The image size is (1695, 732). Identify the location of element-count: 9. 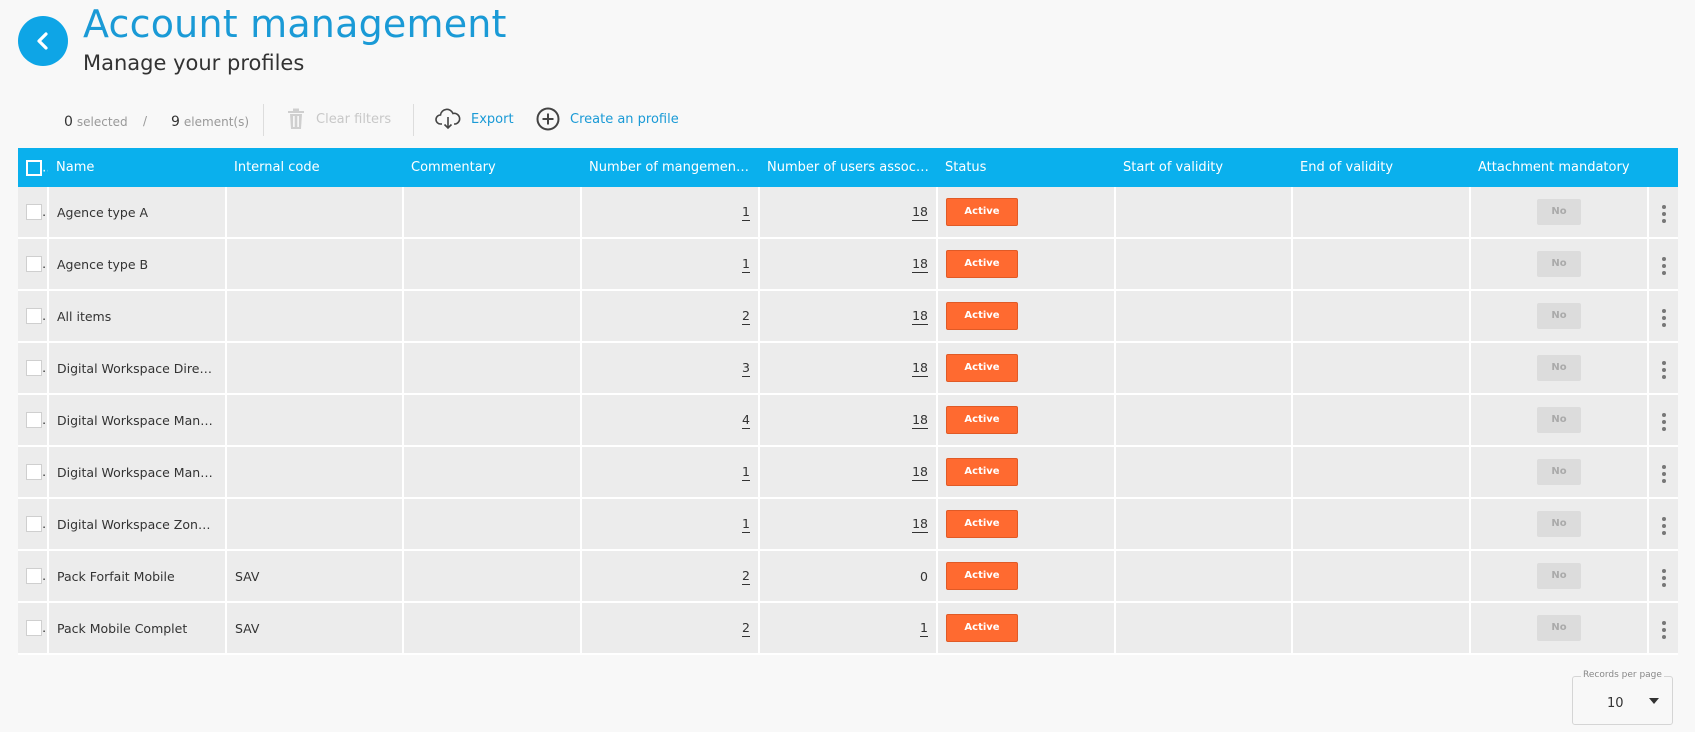
(175, 122).